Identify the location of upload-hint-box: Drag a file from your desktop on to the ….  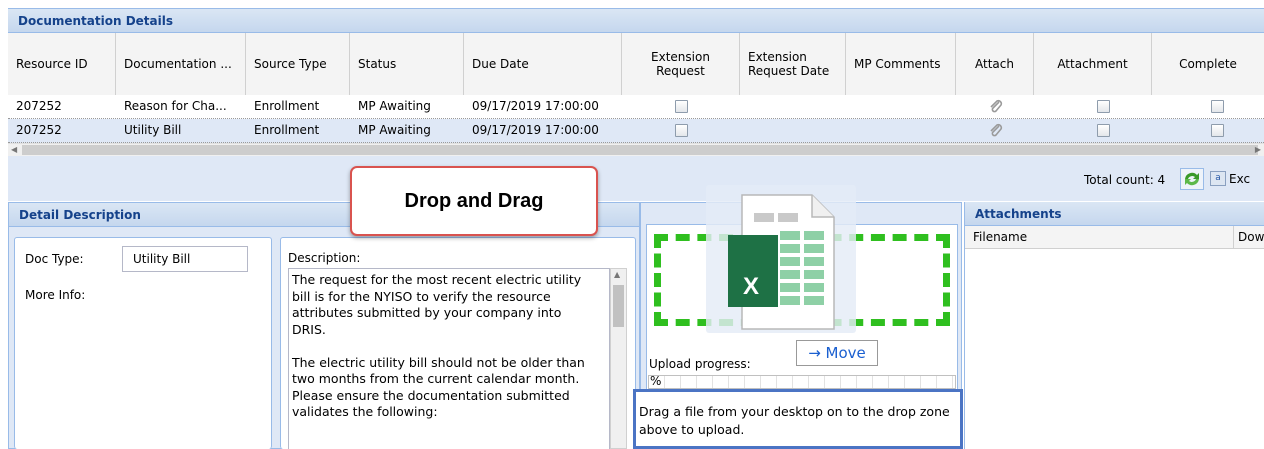
(798, 419).